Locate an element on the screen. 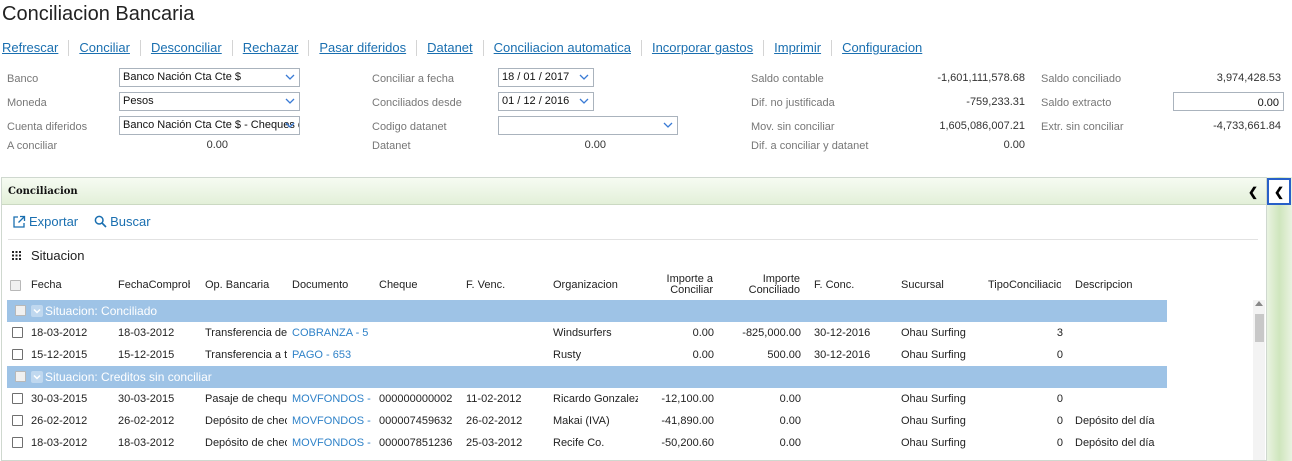 The width and height of the screenshot is (1292, 461). col-organizacion: Organizacion is located at coordinates (593, 285).